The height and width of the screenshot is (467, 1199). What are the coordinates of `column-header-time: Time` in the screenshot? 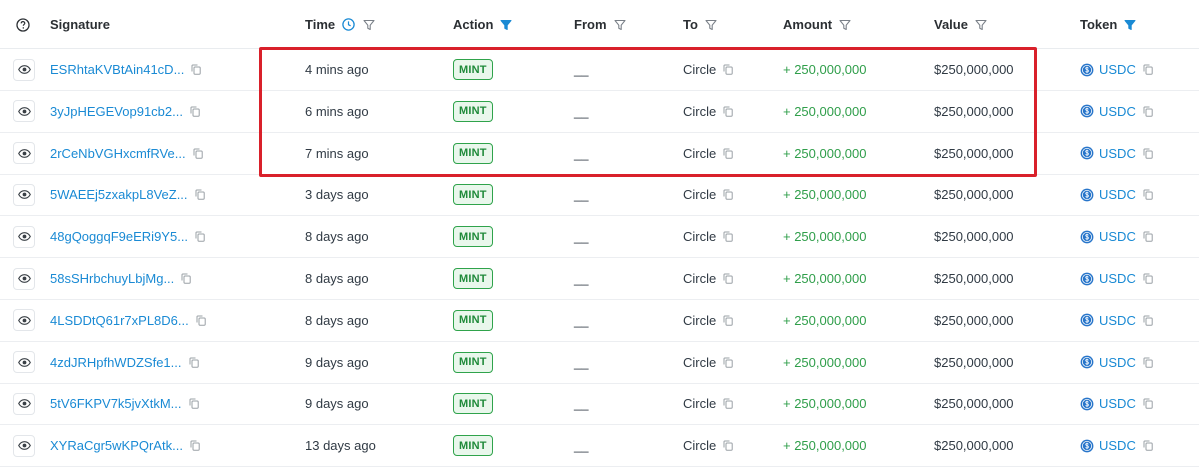 It's located at (340, 24).